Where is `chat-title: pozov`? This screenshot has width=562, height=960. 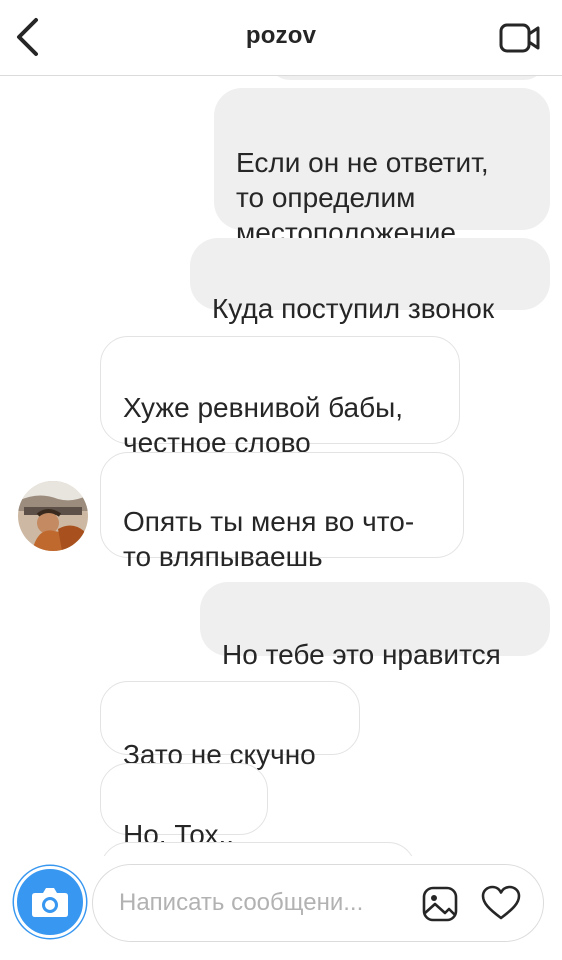 chat-title: pozov is located at coordinates (281, 36).